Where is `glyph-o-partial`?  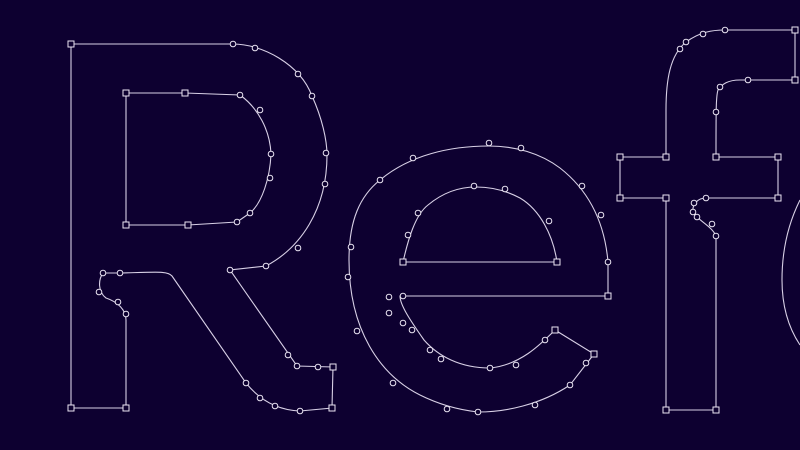
glyph-o-partial is located at coordinates (790, 272).